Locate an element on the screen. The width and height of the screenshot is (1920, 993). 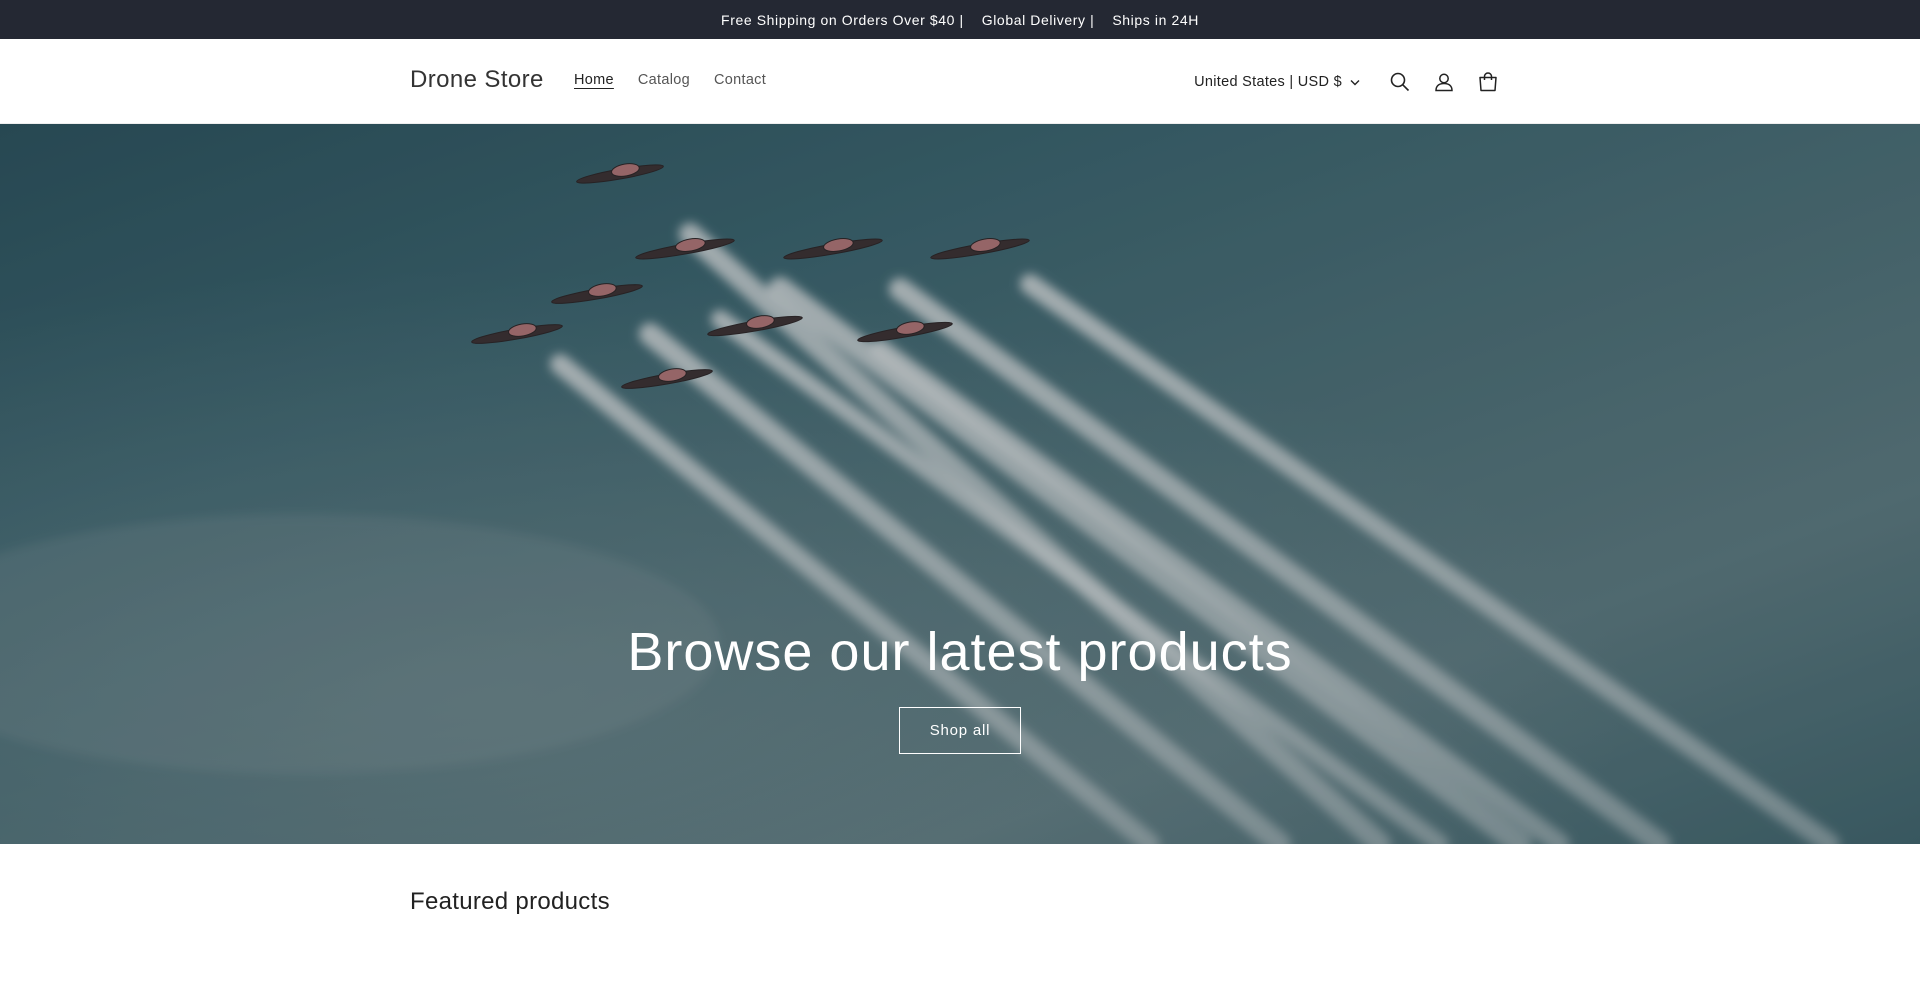
account-button is located at coordinates (1444, 82).